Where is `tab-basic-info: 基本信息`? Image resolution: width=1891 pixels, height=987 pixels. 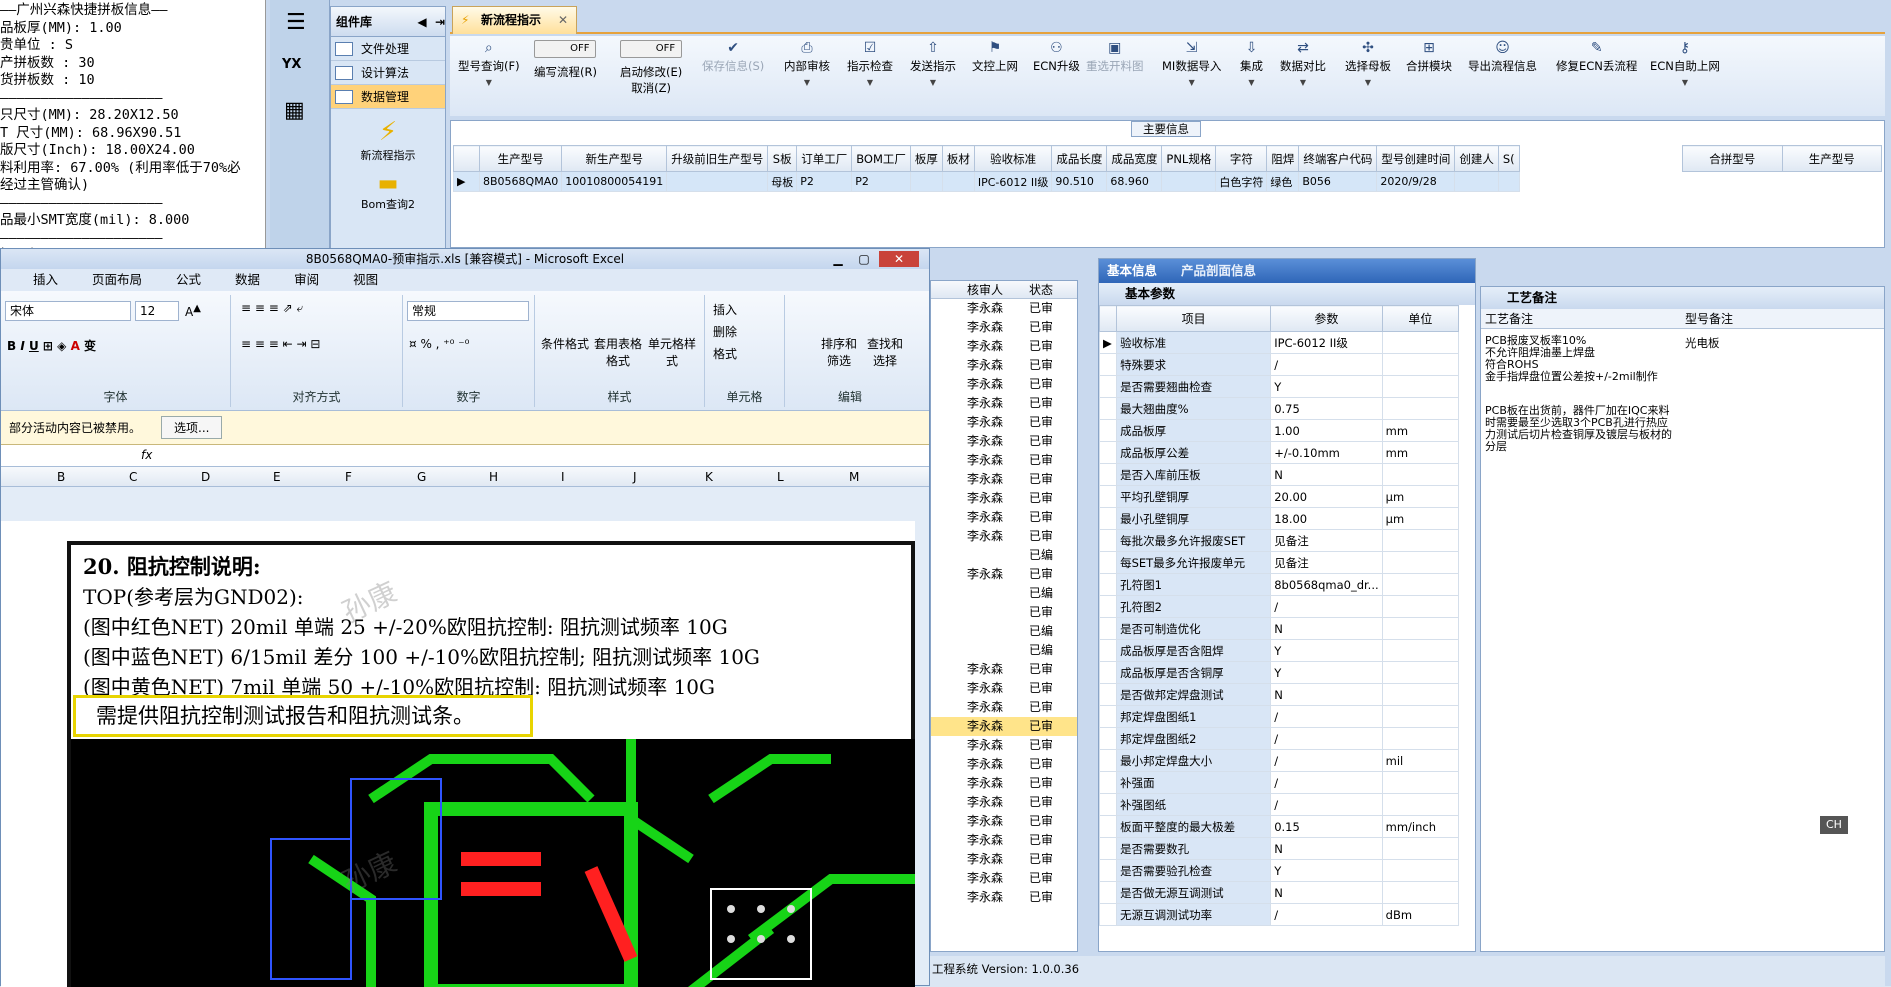
tab-basic-info: 基本信息 is located at coordinates (1132, 270).